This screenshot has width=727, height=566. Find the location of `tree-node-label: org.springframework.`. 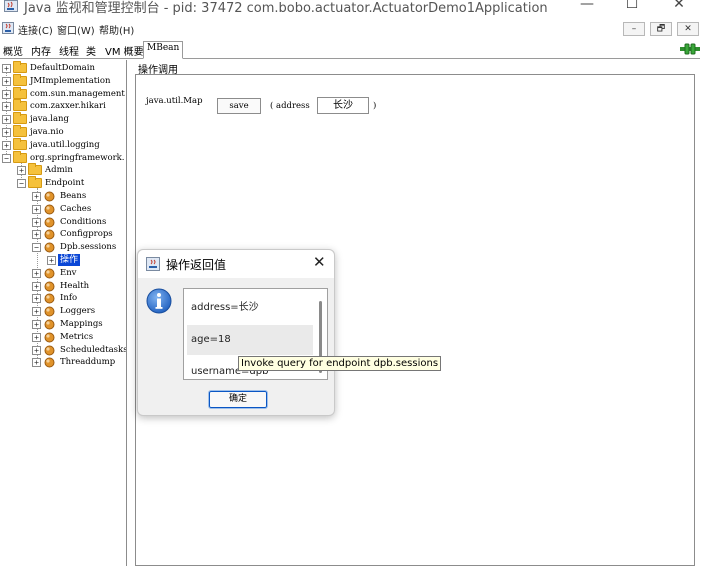

tree-node-label: org.springframework. is located at coordinates (77, 157).